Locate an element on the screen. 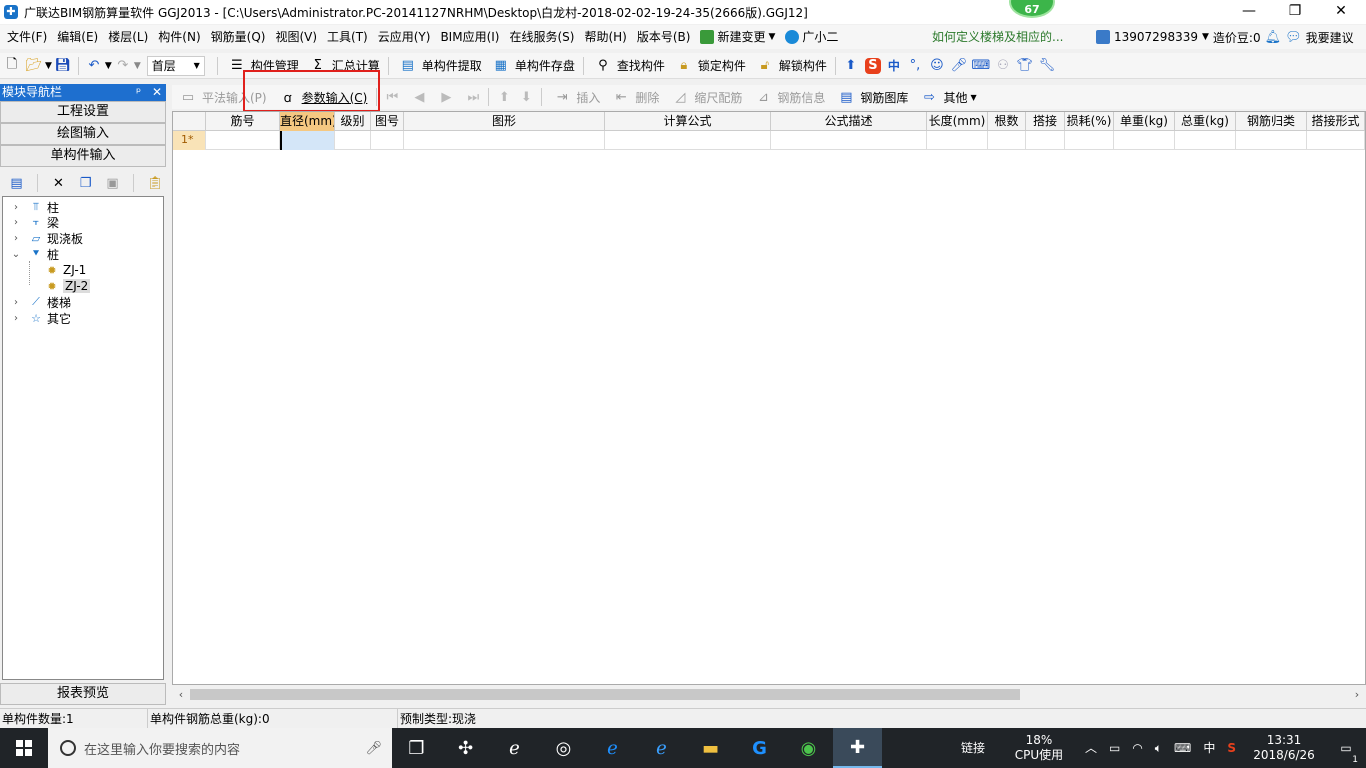 This screenshot has width=1366, height=768. menu-file: 文件(F) is located at coordinates (27, 37).